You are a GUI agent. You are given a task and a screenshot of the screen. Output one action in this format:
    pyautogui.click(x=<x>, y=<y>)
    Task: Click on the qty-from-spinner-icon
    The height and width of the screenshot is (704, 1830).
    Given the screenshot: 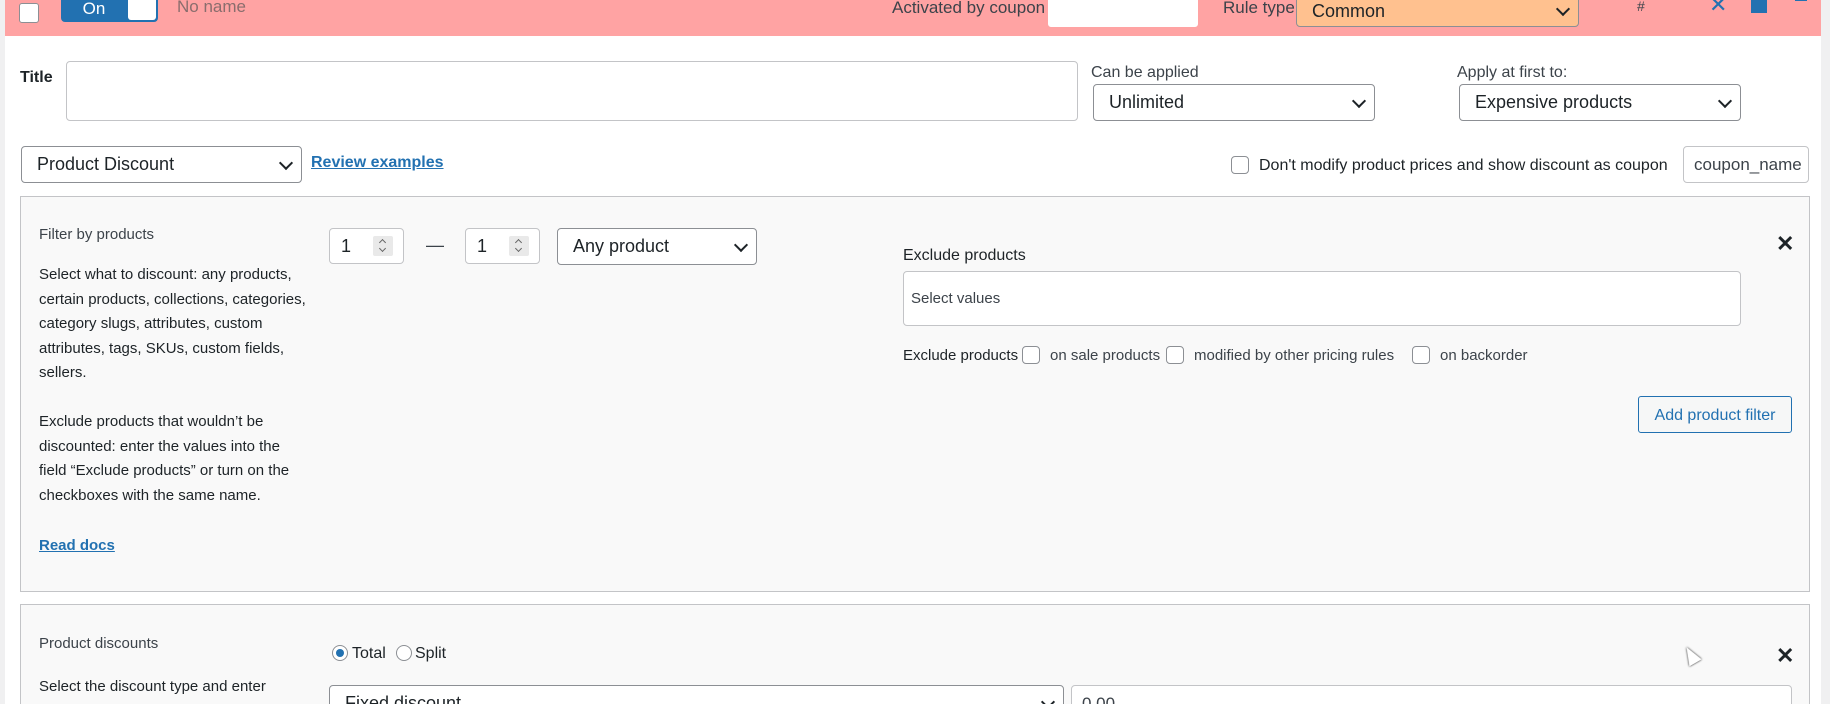 What is the action you would take?
    pyautogui.click(x=383, y=246)
    